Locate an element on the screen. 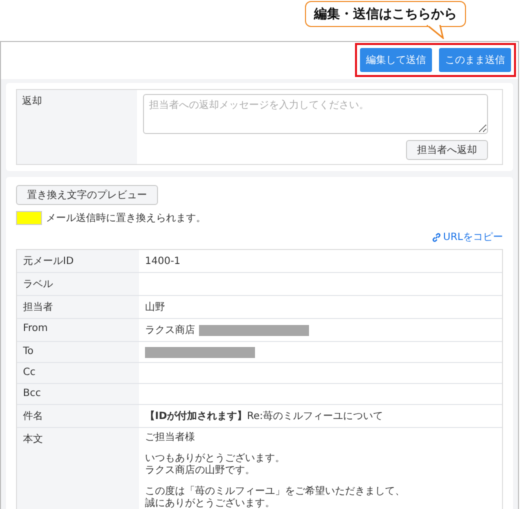  body-text: ラクス商店の山野です。 is located at coordinates (200, 471).